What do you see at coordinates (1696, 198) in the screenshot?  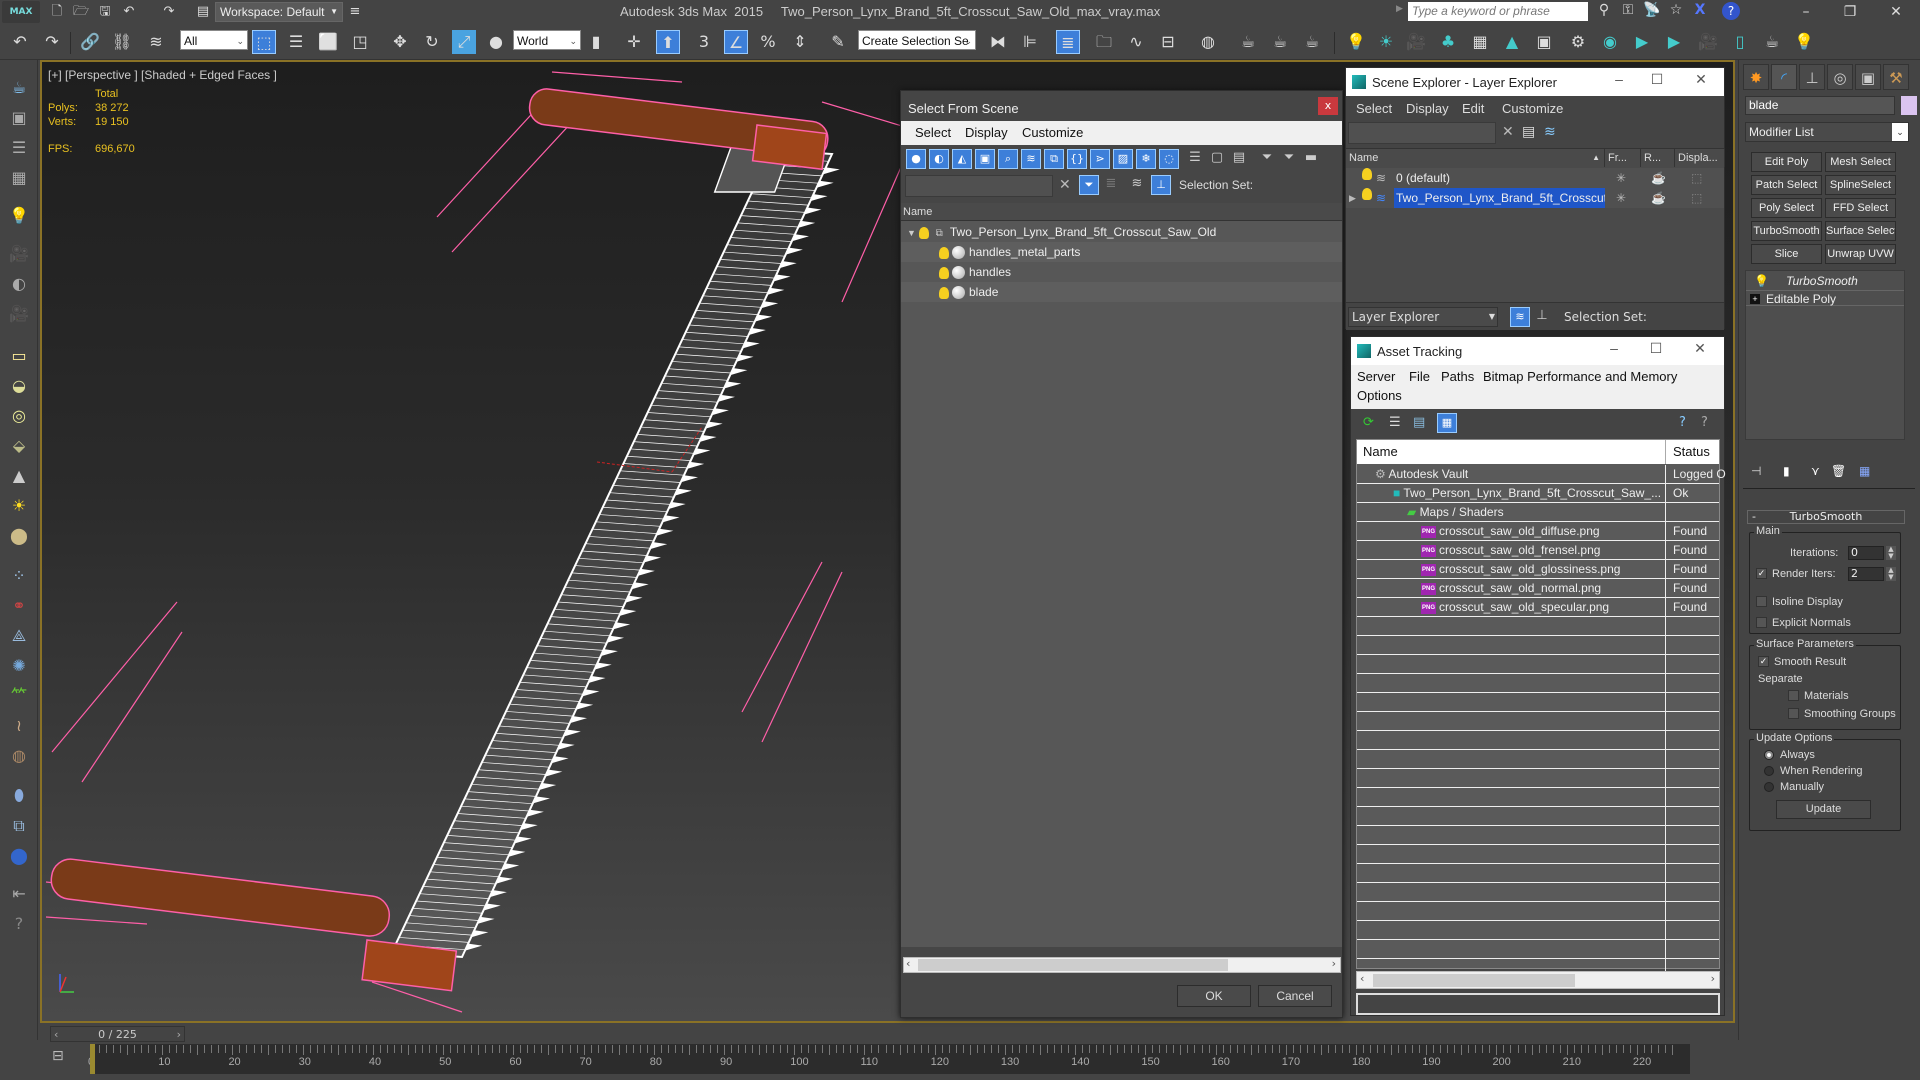 I see `display-box-icon: ⬚` at bounding box center [1696, 198].